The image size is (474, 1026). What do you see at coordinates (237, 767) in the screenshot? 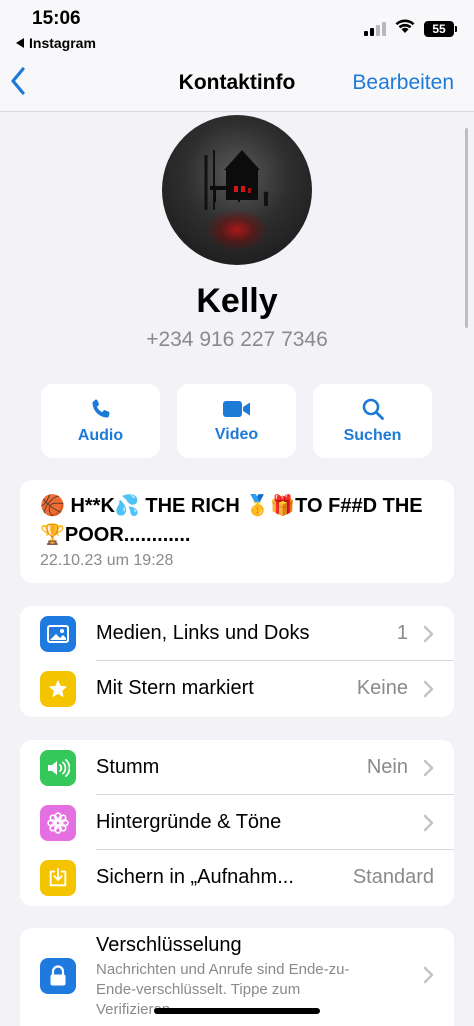
I see `mute-row: Stumm Nein` at bounding box center [237, 767].